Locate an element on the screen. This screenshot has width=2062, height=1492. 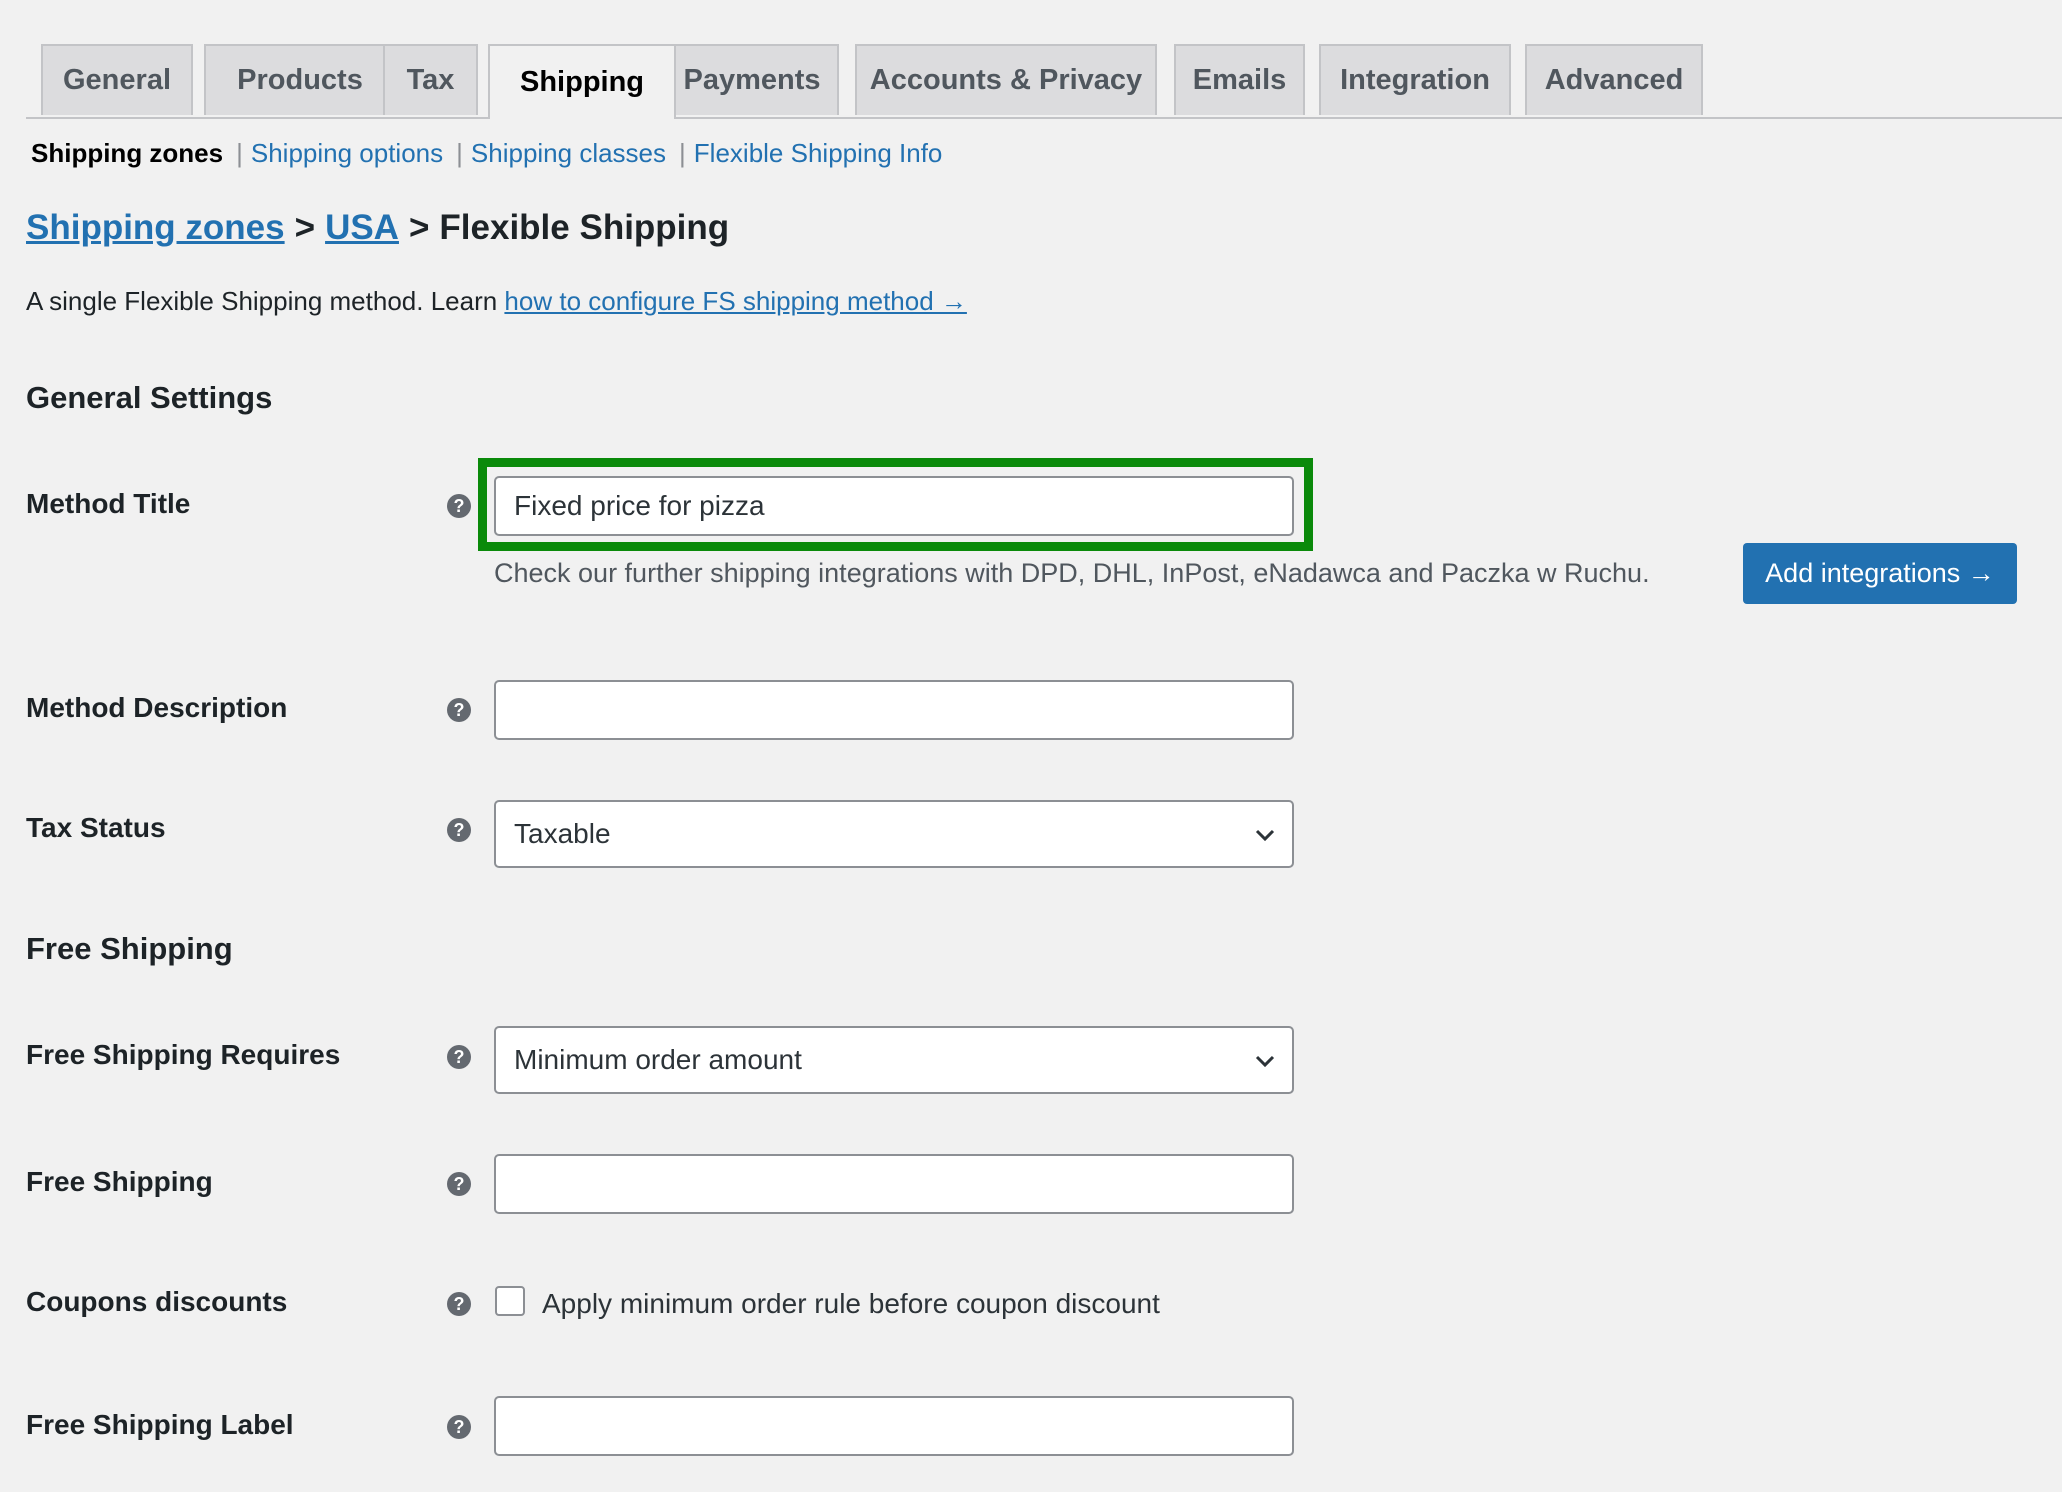
breadcrumb-shipping-zones-link: Shipping zones is located at coordinates (155, 227).